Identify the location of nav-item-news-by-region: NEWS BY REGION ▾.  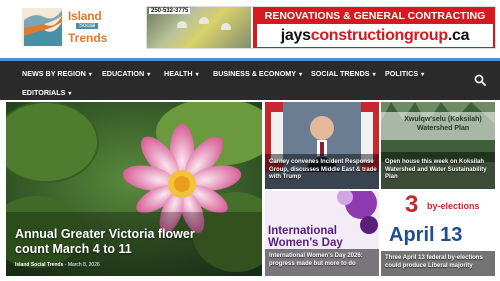
(57, 73).